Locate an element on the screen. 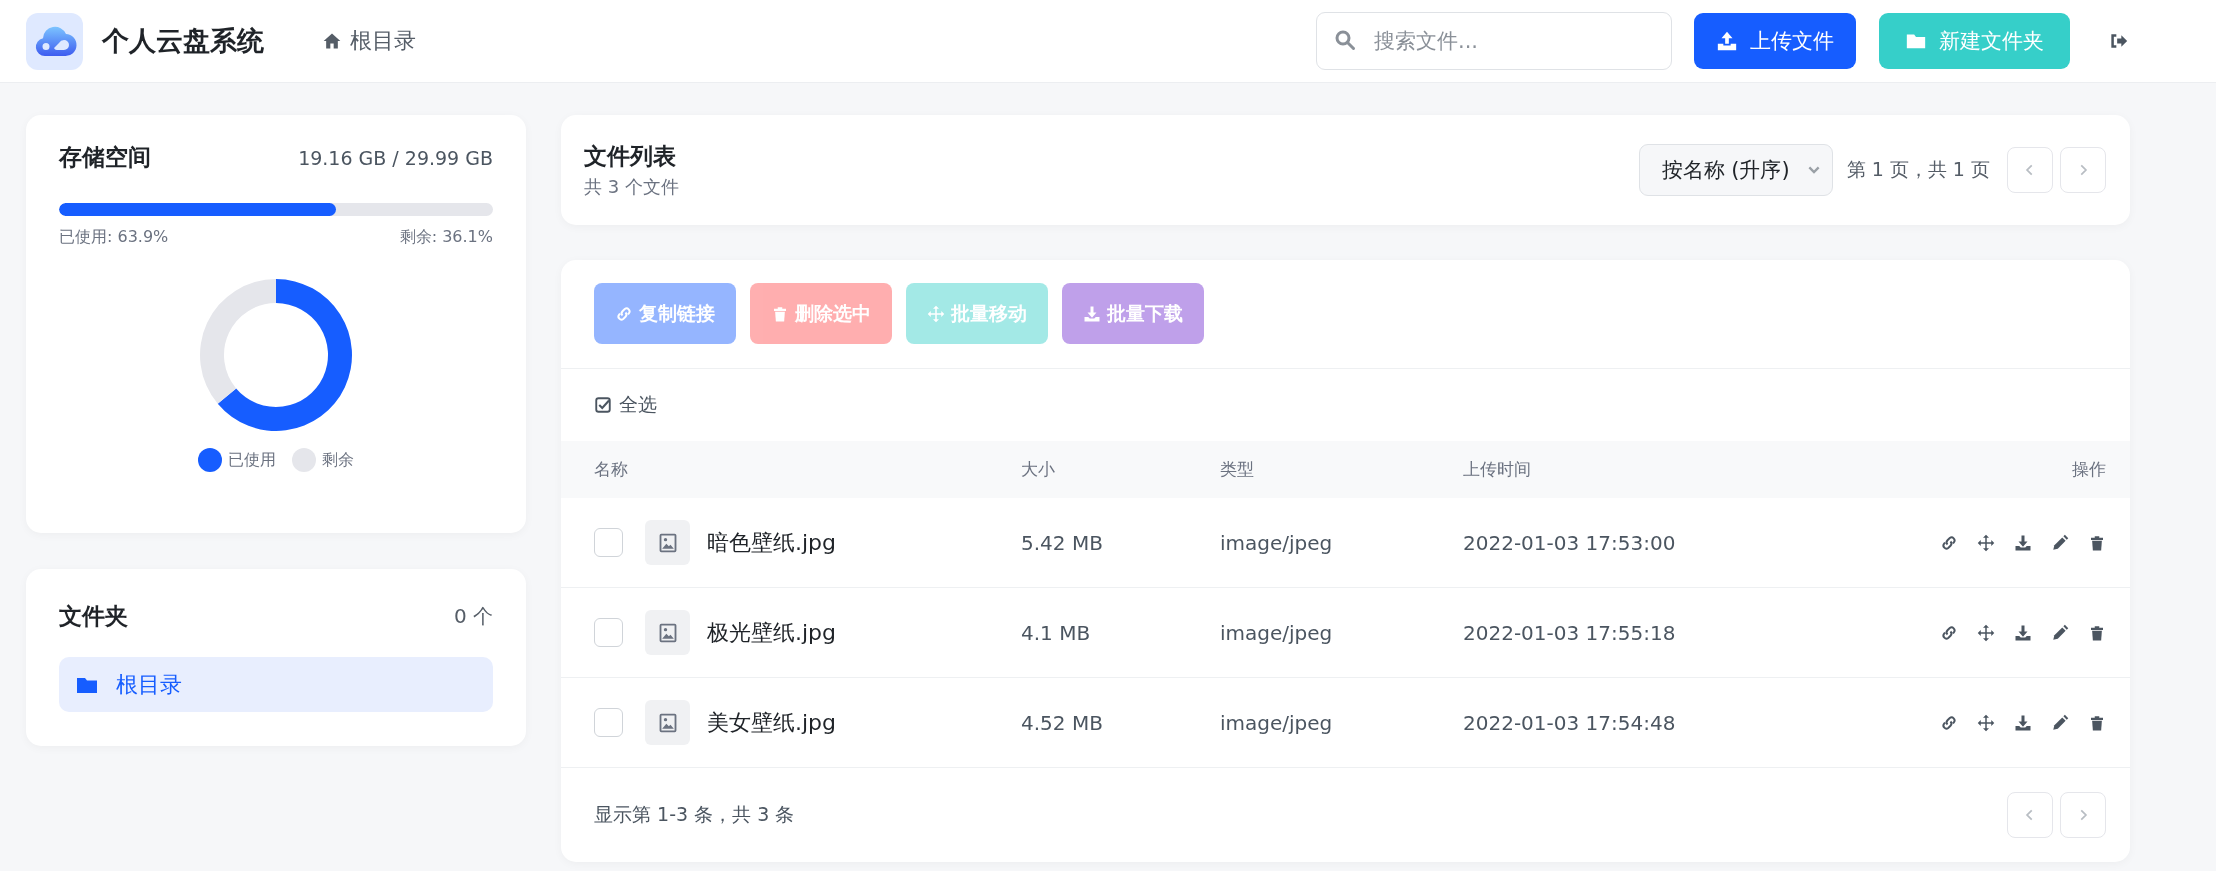 This screenshot has height=871, width=2216. free-label: 剩余: 36.1% is located at coordinates (446, 237).